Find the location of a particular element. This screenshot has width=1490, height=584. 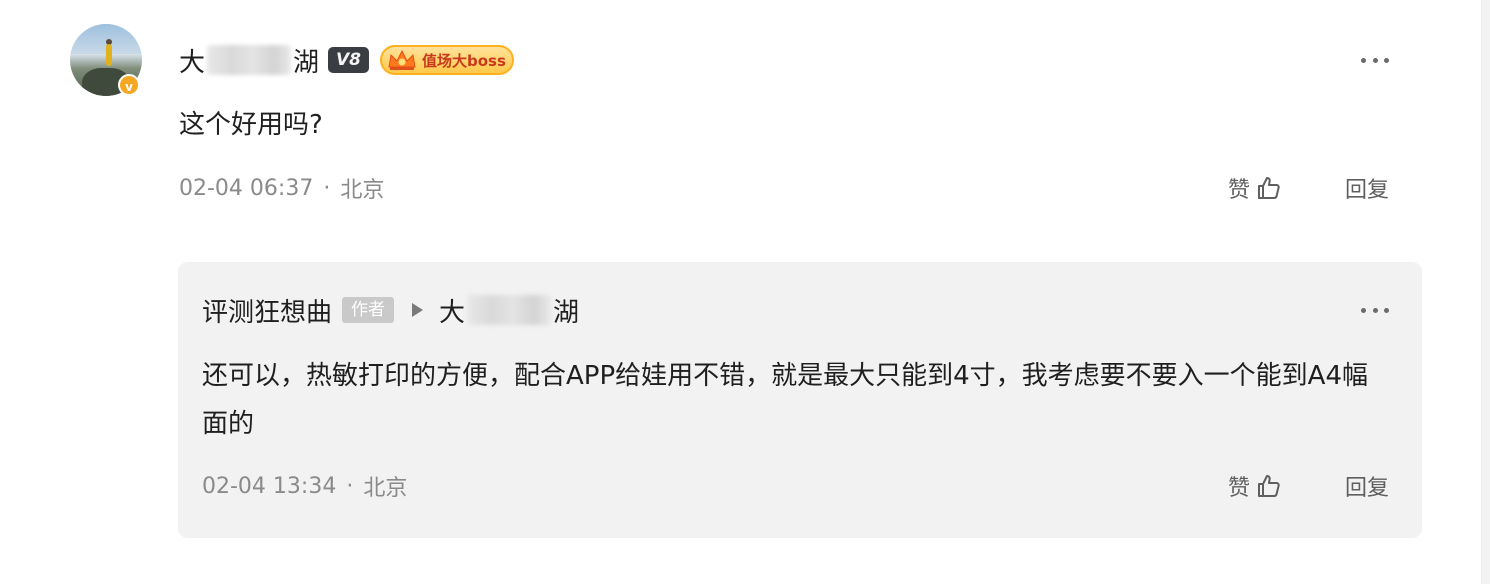

comment-username: 大 湖 is located at coordinates (249, 60).